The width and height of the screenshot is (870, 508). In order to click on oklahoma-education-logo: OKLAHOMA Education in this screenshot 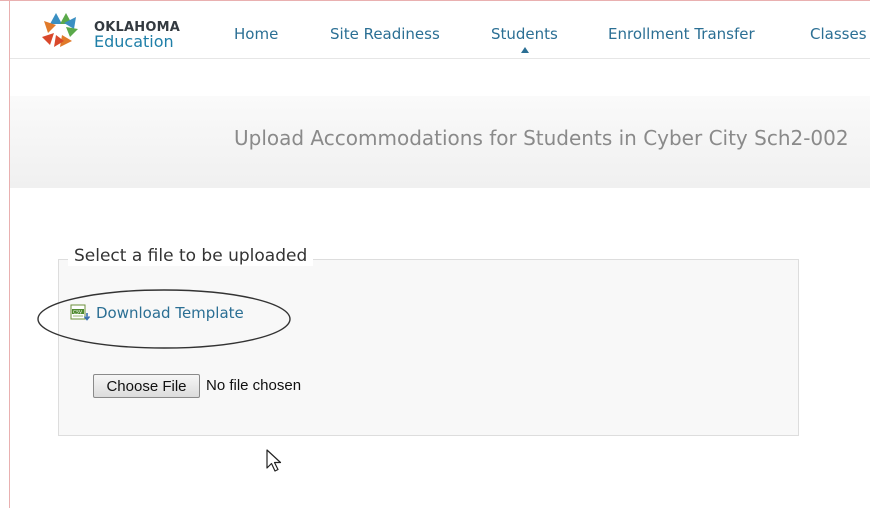, I will do `click(123, 31)`.